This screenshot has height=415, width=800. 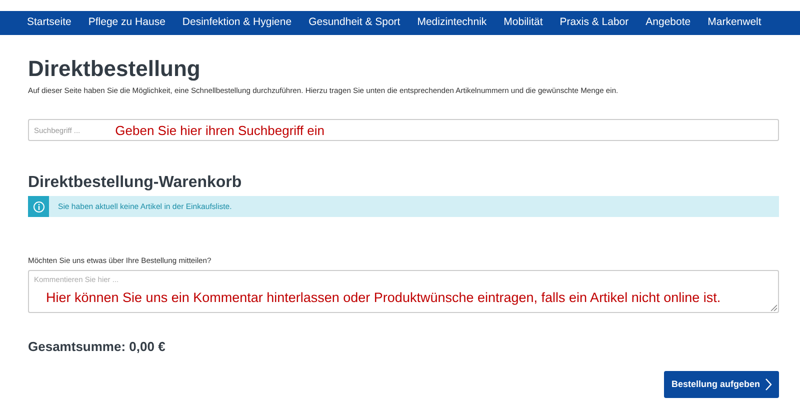 What do you see at coordinates (384, 298) in the screenshot?
I see `annotation-text: Hier können Sie uns ein Kommentar hinterlassen oder Produktwünsche eintragen, falls ein Artikel nicht online ist.` at bounding box center [384, 298].